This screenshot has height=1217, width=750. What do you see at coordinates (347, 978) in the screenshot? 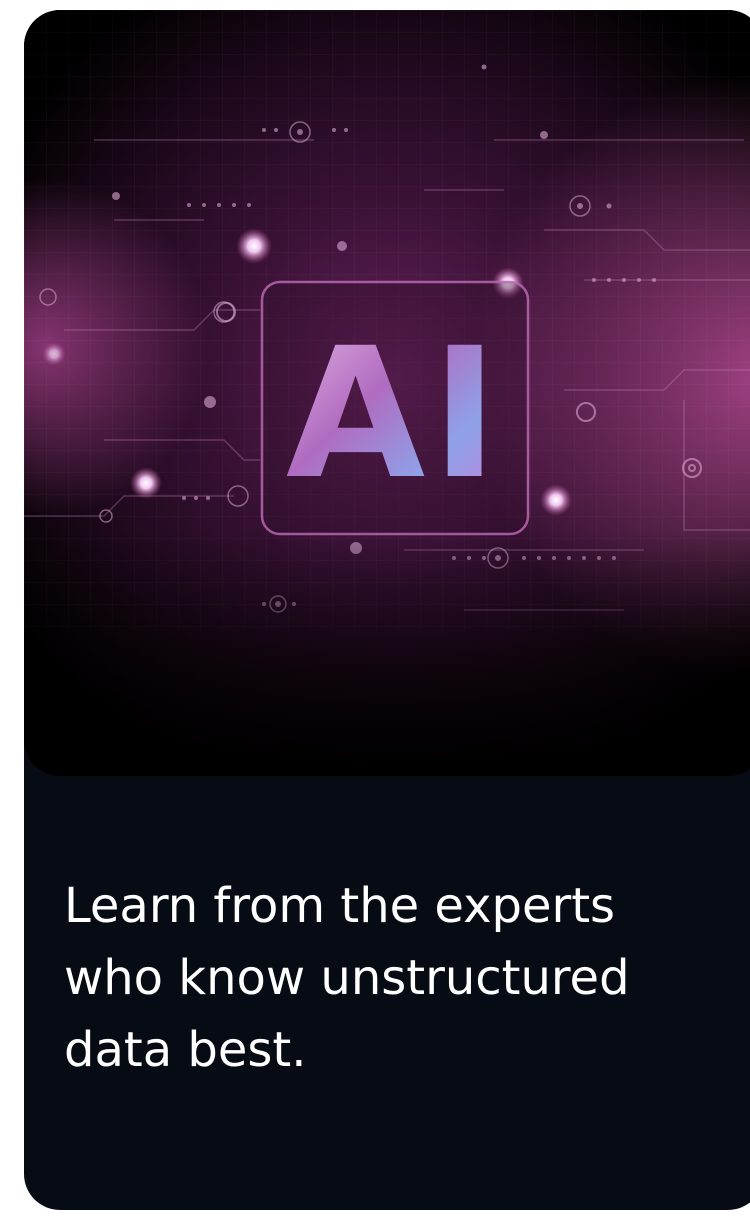
I see `headline-line-2: who know unstructured` at bounding box center [347, 978].